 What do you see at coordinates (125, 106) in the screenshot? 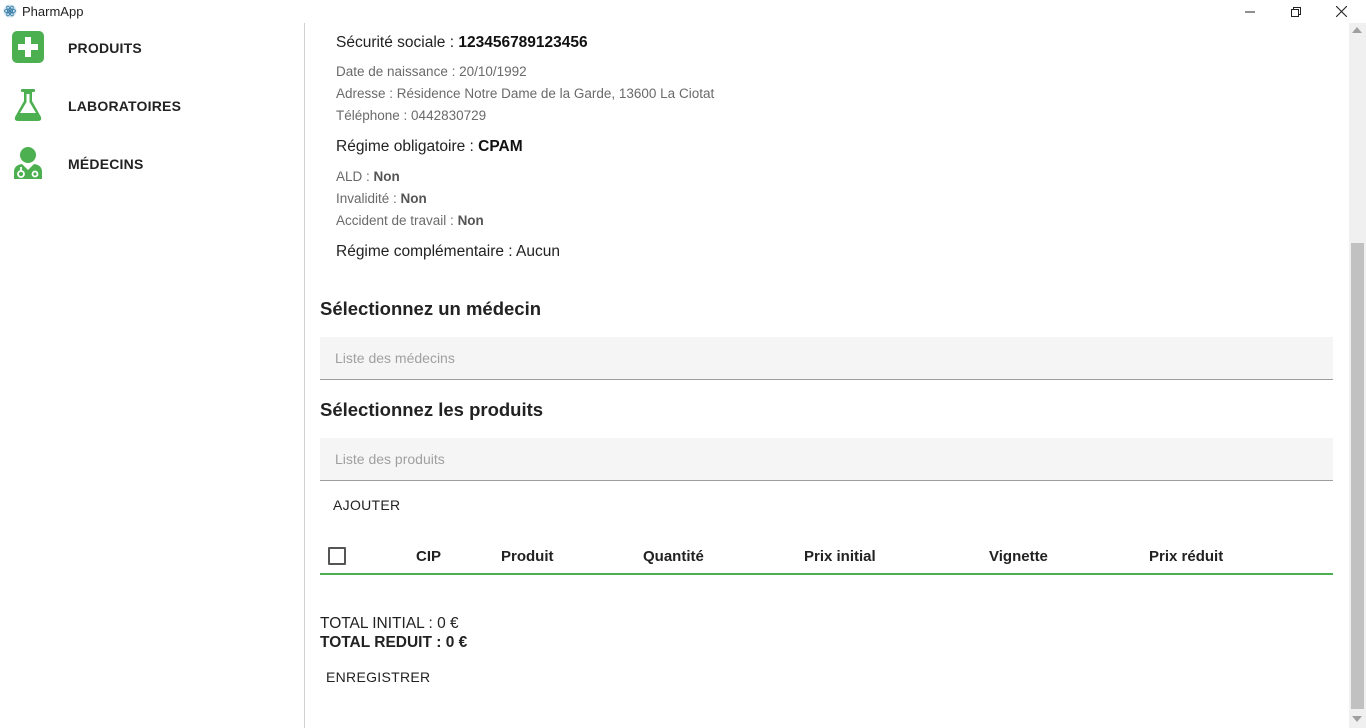
I see `sidebar-item-label: LABORATOIRES` at bounding box center [125, 106].